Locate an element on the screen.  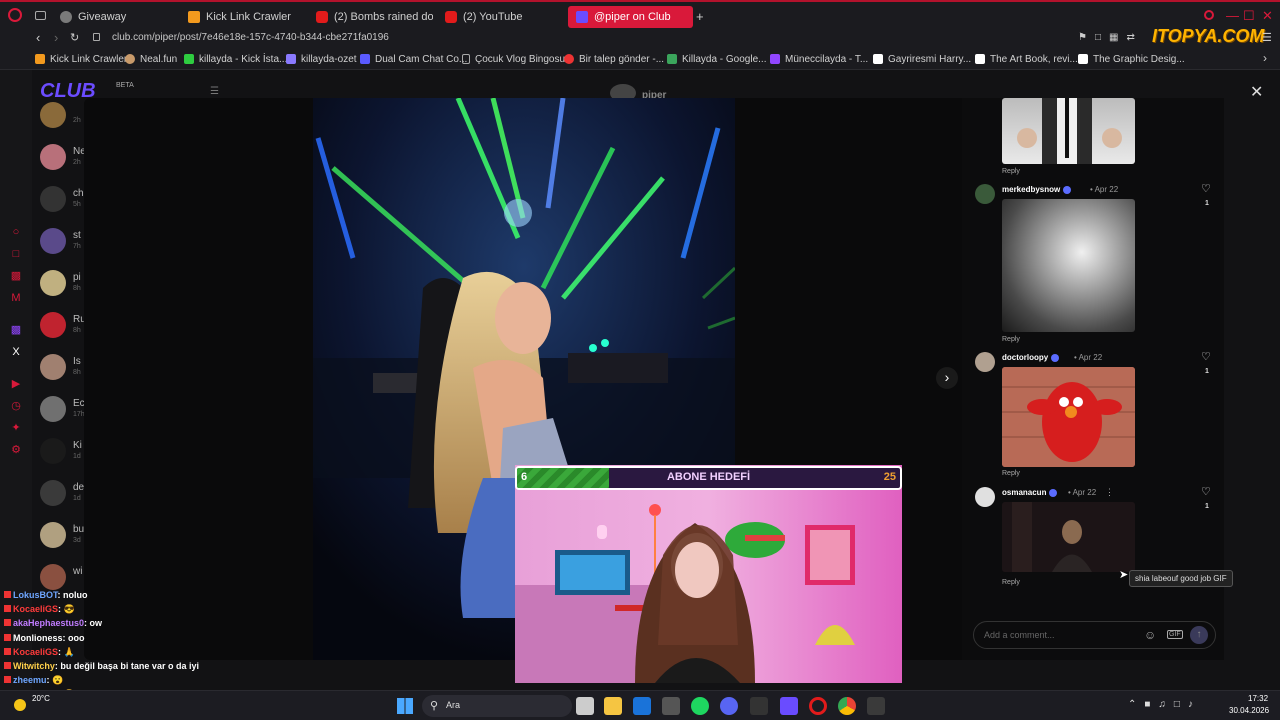
conversation-item: Is 8h is located at coordinates (63, 367).